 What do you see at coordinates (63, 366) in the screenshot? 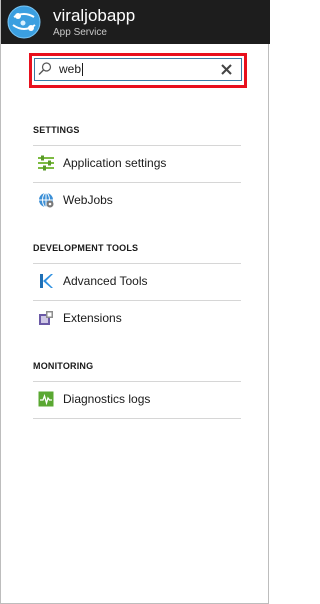
I see `section-header-monitoring: MONITORING` at bounding box center [63, 366].